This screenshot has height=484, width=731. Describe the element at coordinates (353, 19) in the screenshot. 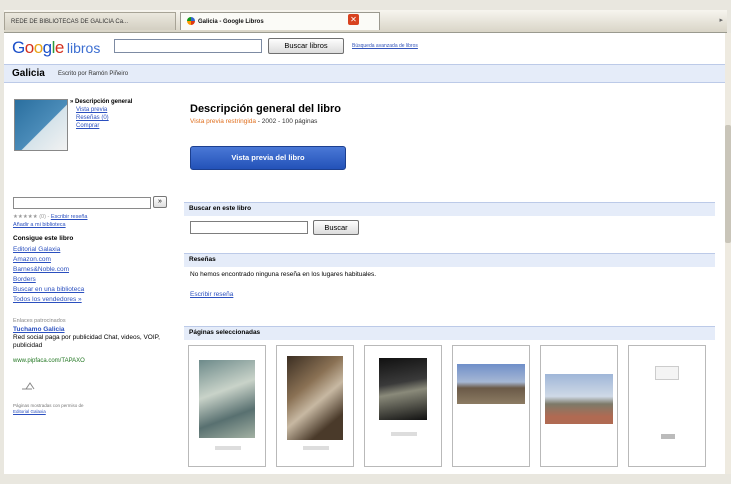

I see `close-tab-icon: ✕` at that location.